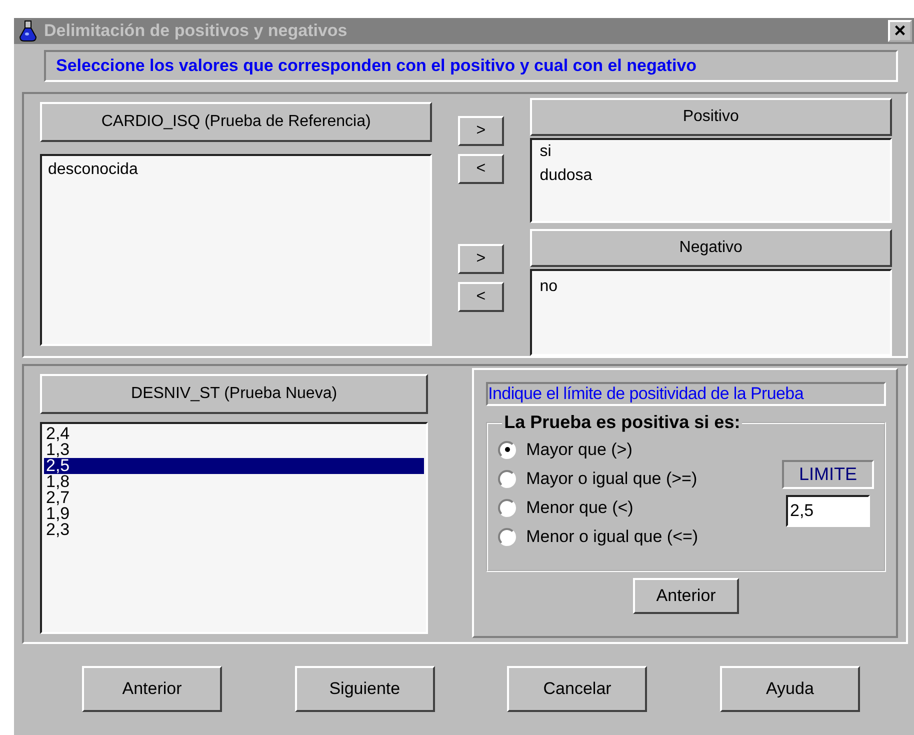  What do you see at coordinates (900, 31) in the screenshot?
I see `close-button: ×` at bounding box center [900, 31].